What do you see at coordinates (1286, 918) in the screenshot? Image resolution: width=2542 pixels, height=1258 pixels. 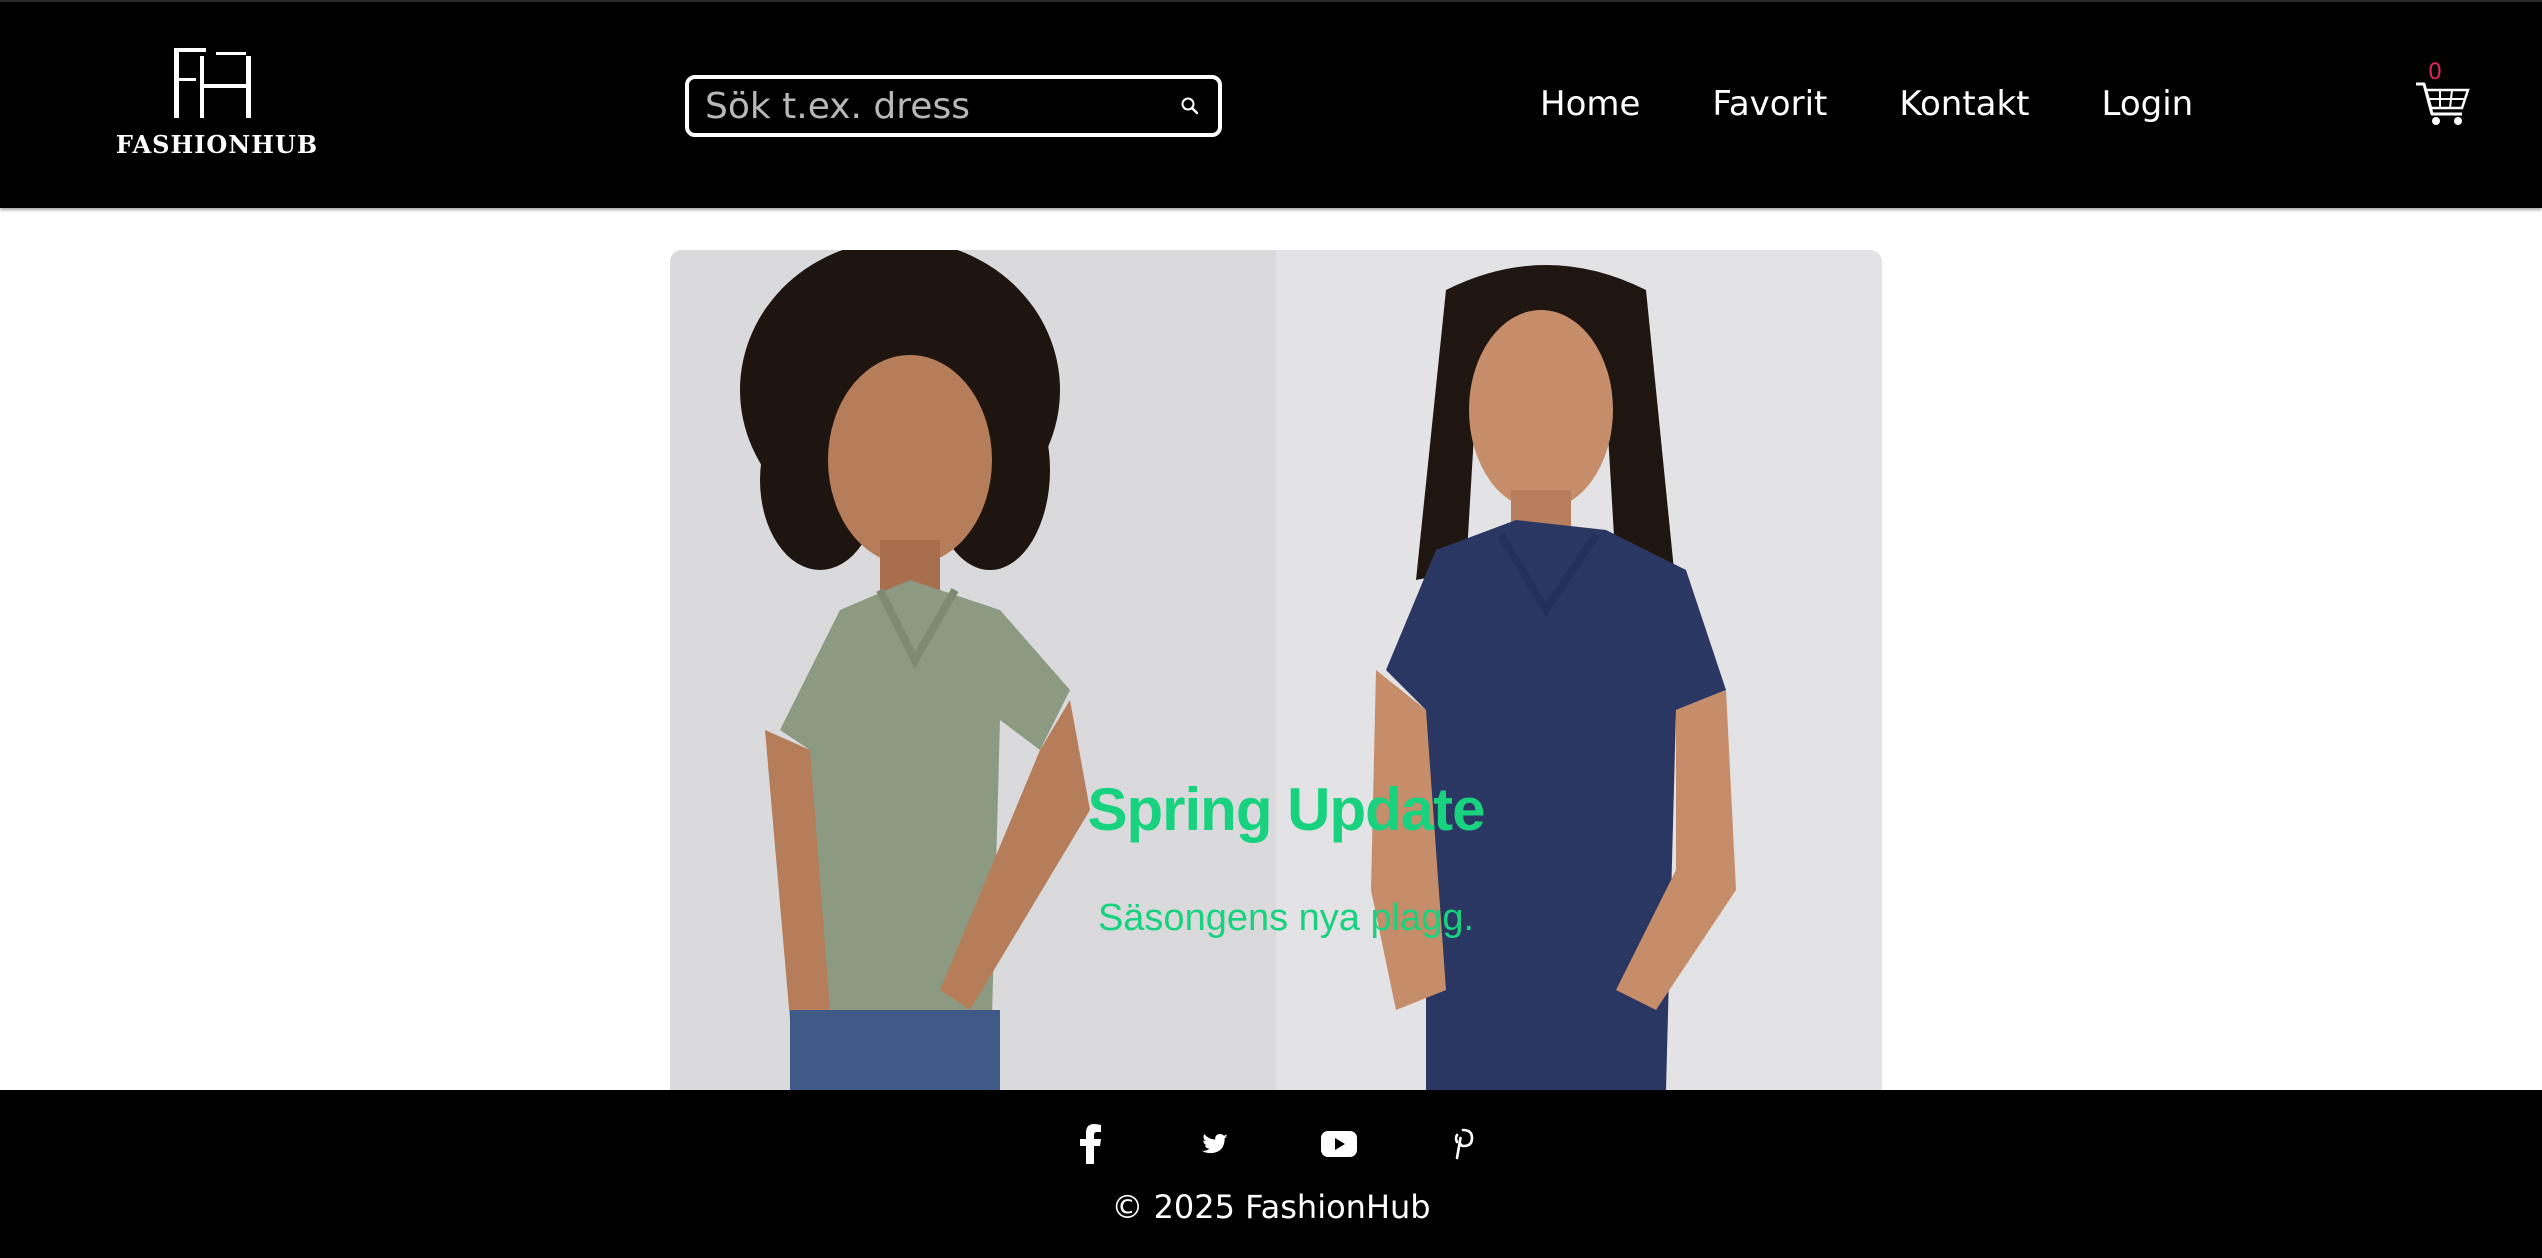 I see `hero-subtitle: Säsongens nya plagg.` at bounding box center [1286, 918].